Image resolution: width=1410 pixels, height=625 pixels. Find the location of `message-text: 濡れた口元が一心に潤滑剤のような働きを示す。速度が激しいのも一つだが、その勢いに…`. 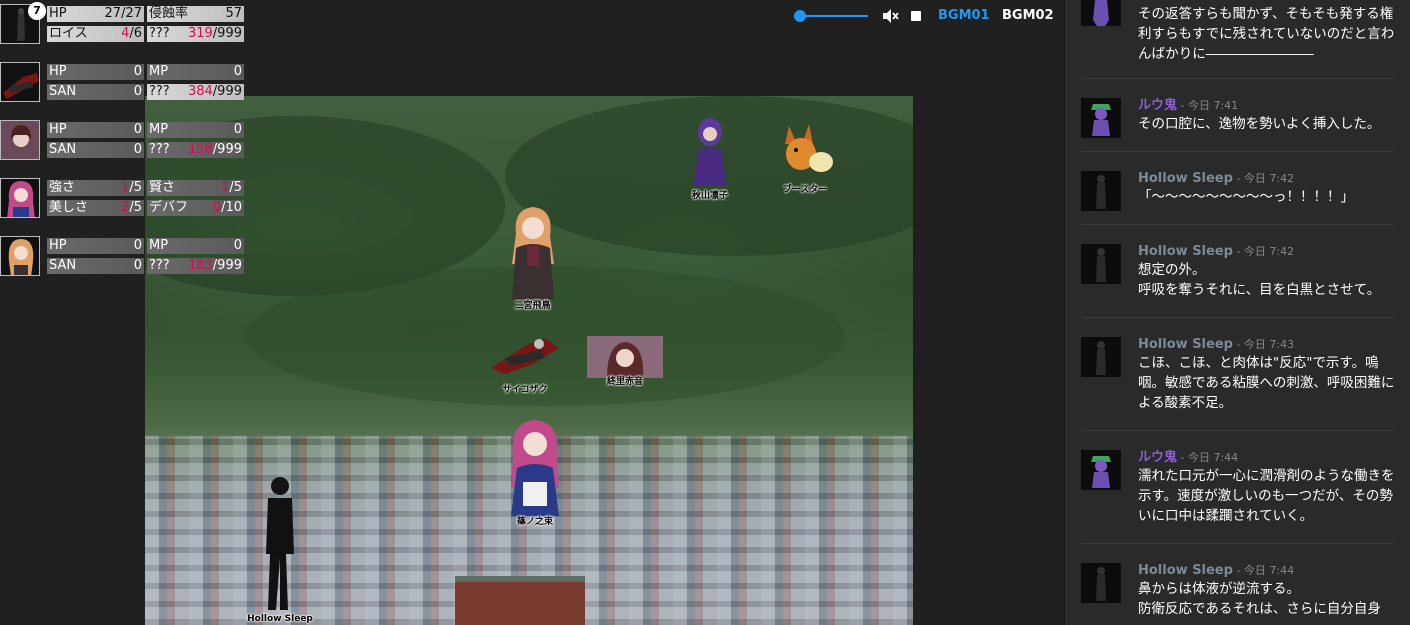

message-text: 濡れた口元が一心に潤滑剤のような働きを示す。速度が激しいのも一つだが、その勢いに… is located at coordinates (1266, 496).